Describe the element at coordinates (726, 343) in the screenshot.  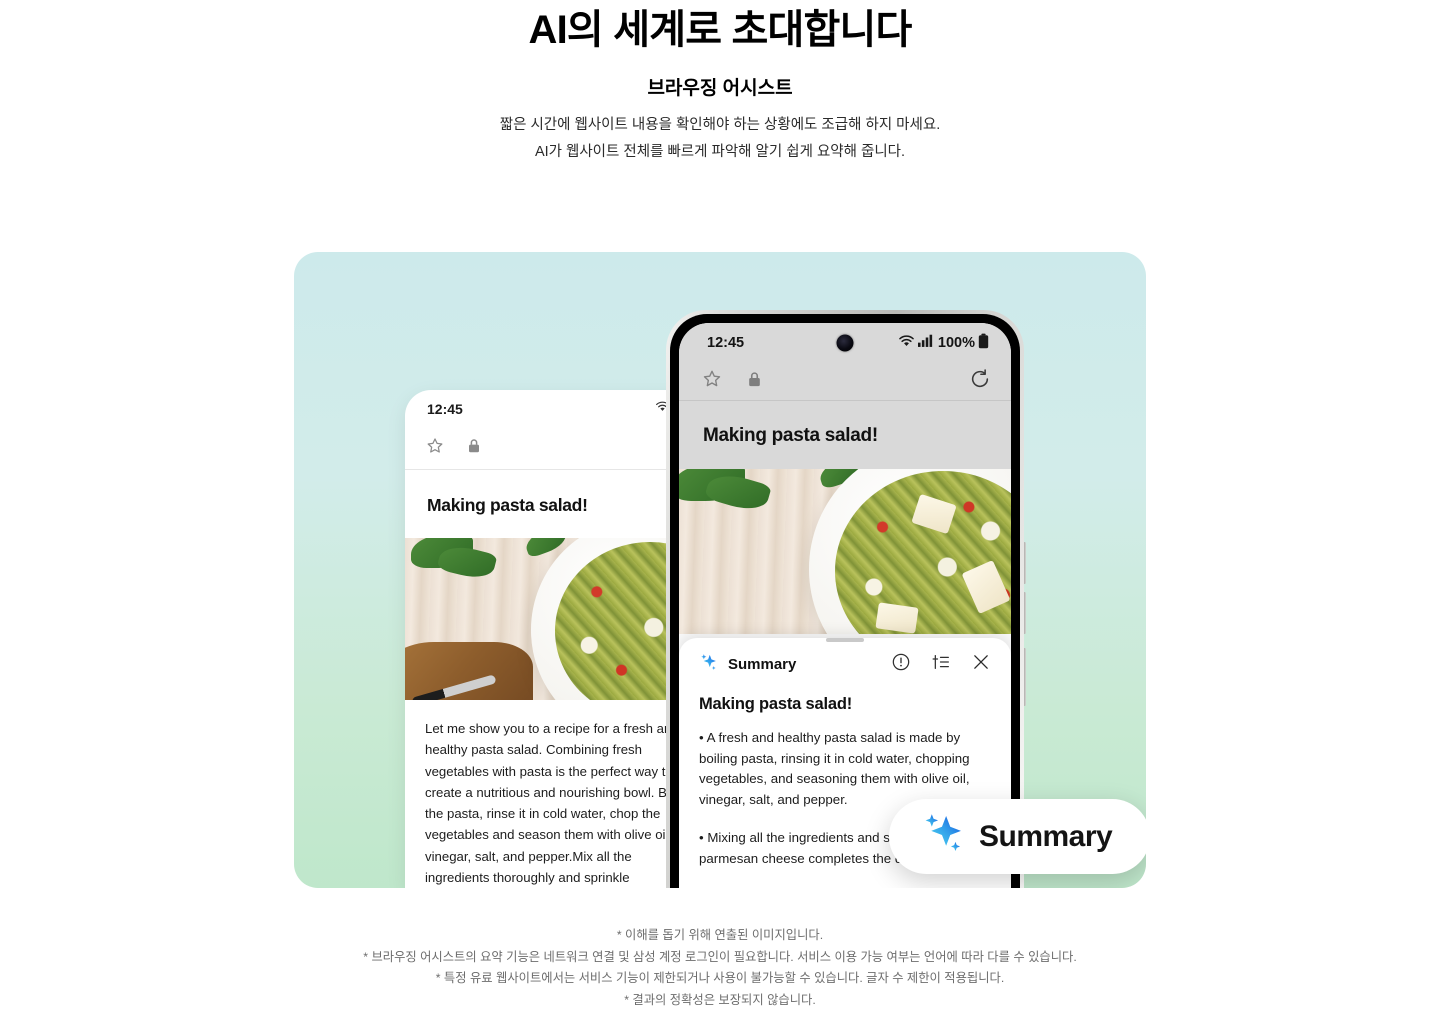
I see `right-phone-clock: 12:45` at that location.